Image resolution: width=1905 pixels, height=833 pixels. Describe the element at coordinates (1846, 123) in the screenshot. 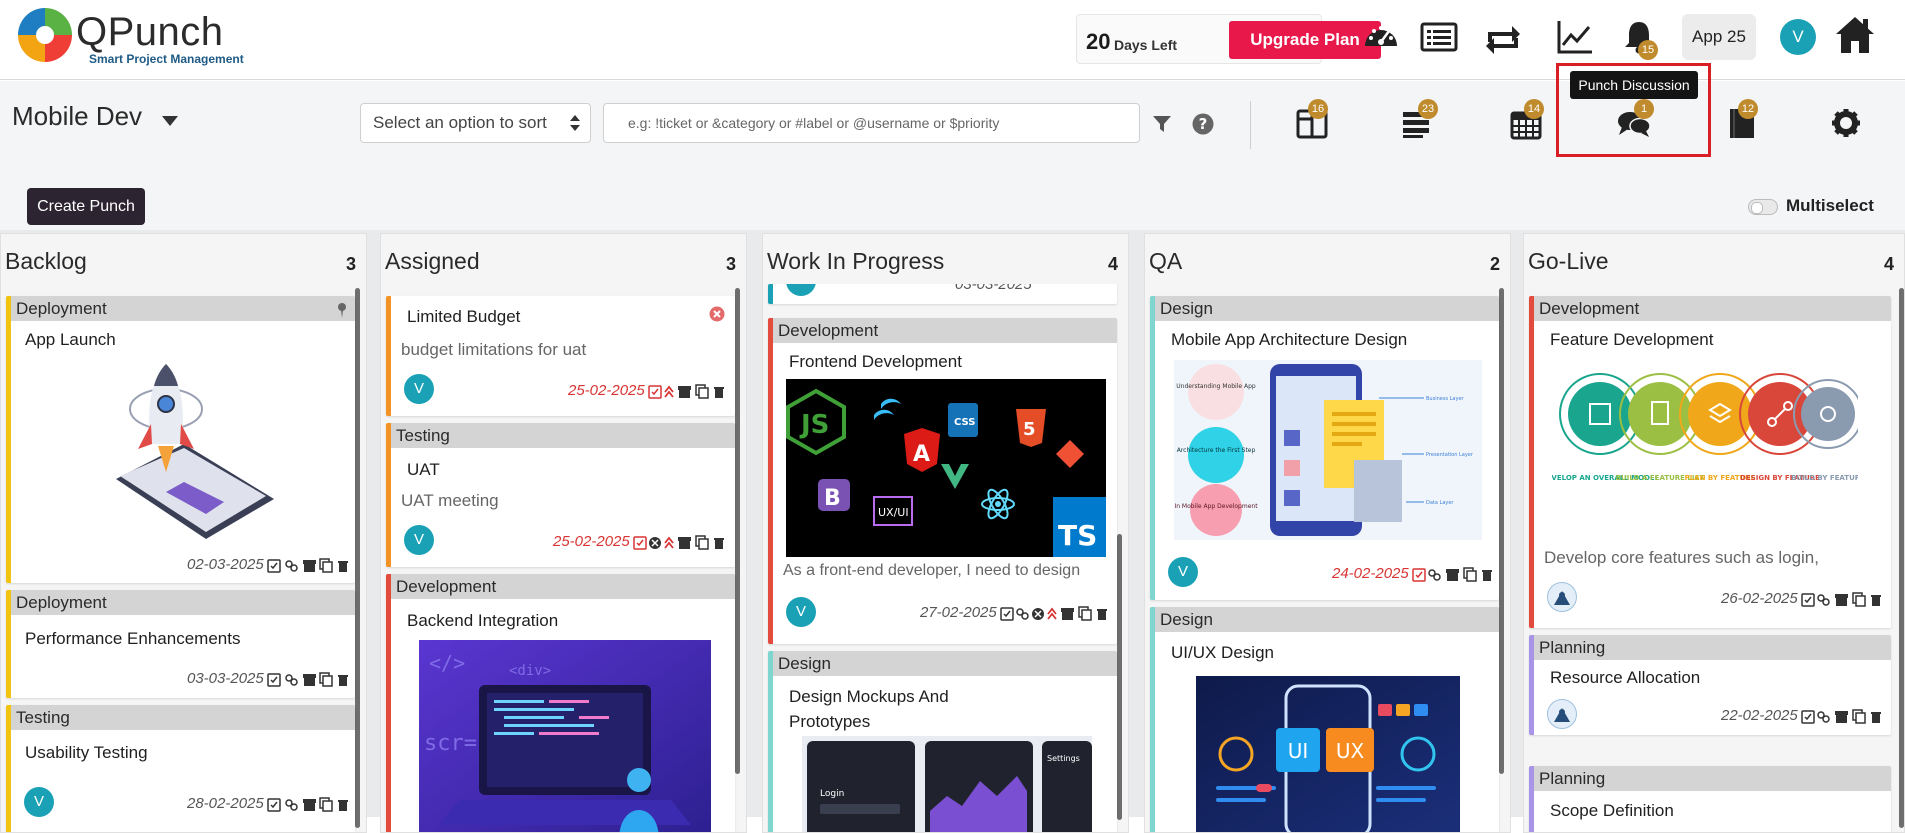

I see `settings-gear-icon` at that location.